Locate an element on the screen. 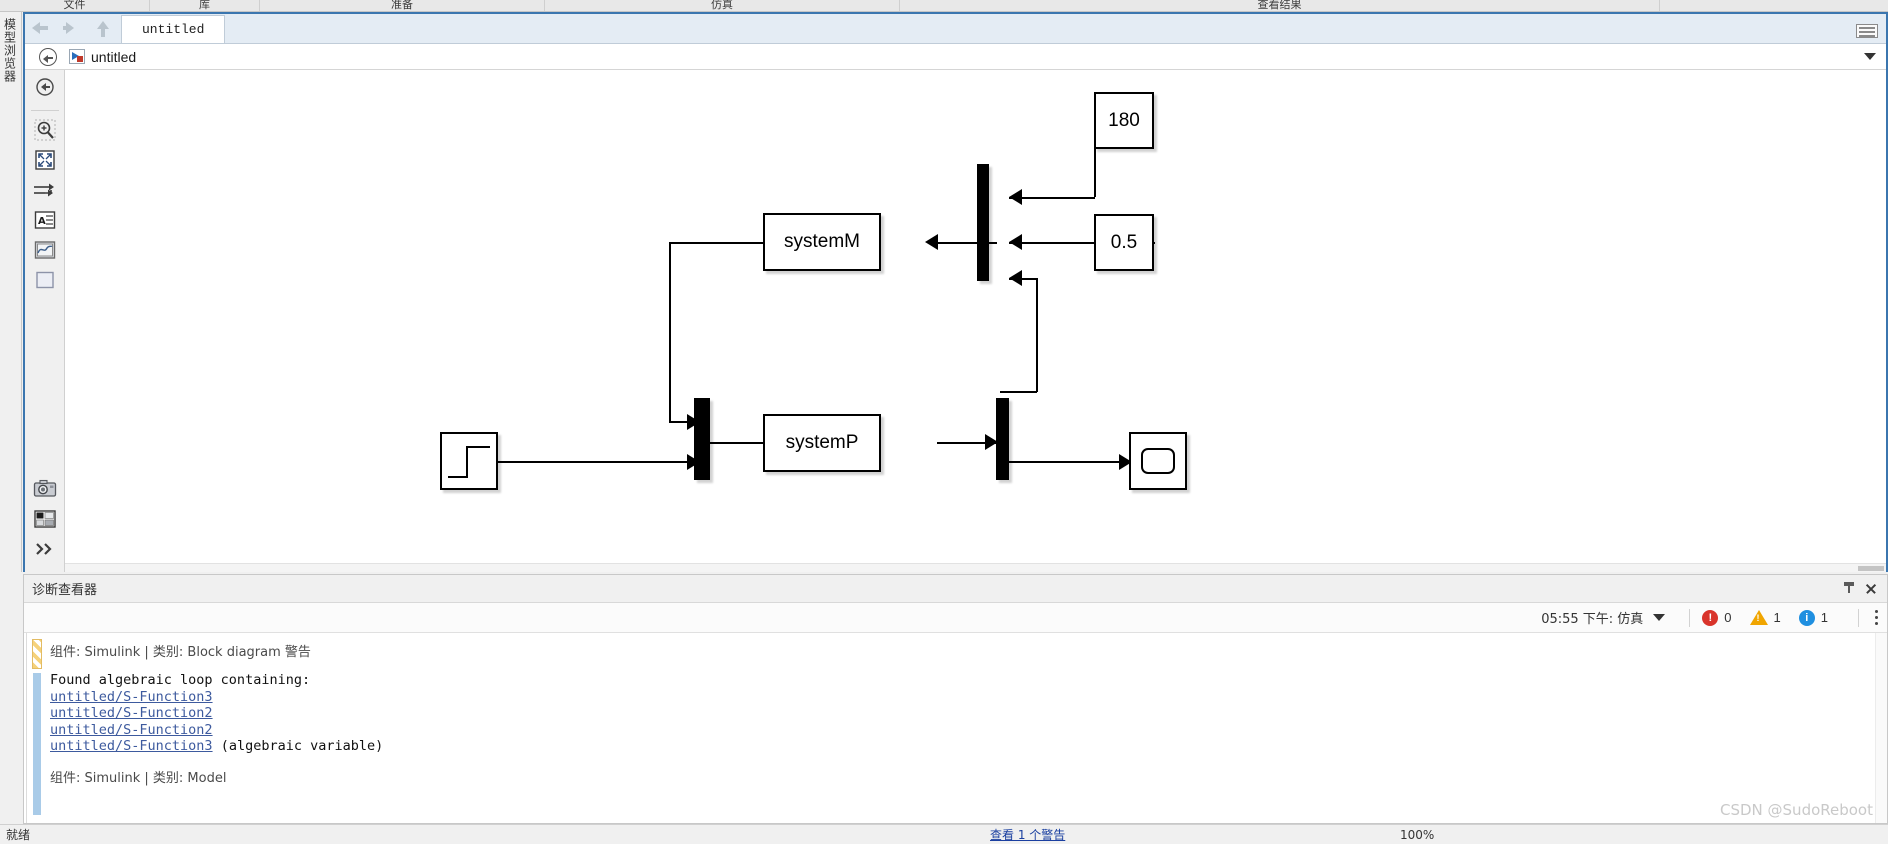 This screenshot has height=844, width=1888. canvas-horizontal-scrollbar is located at coordinates (975, 567).